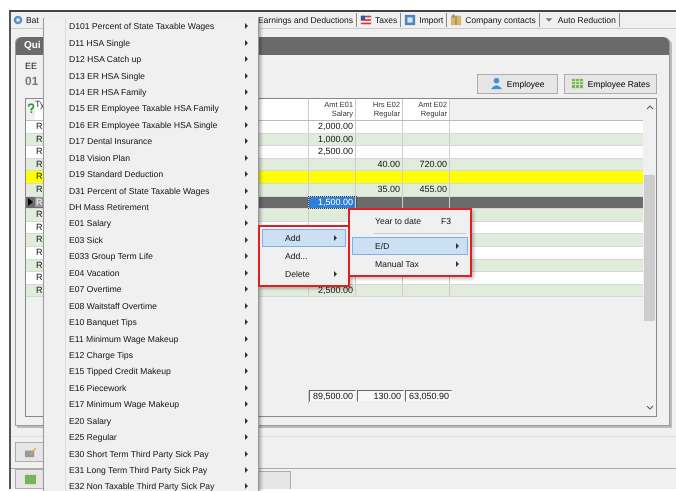 Image resolution: width=676 pixels, height=491 pixels. I want to click on toolbar-tab: Earnings and Deductions, so click(305, 19).